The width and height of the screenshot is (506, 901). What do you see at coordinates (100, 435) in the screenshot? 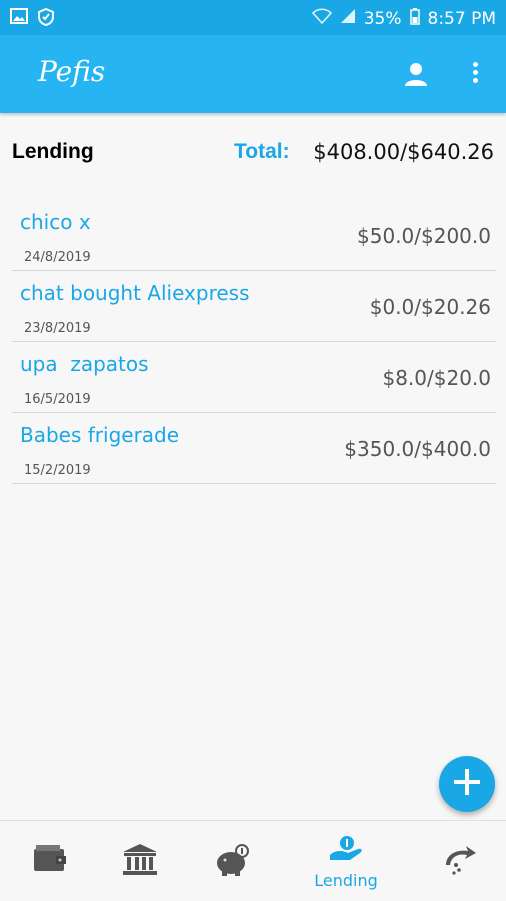
I see `item-name: Babes frigerade` at bounding box center [100, 435].